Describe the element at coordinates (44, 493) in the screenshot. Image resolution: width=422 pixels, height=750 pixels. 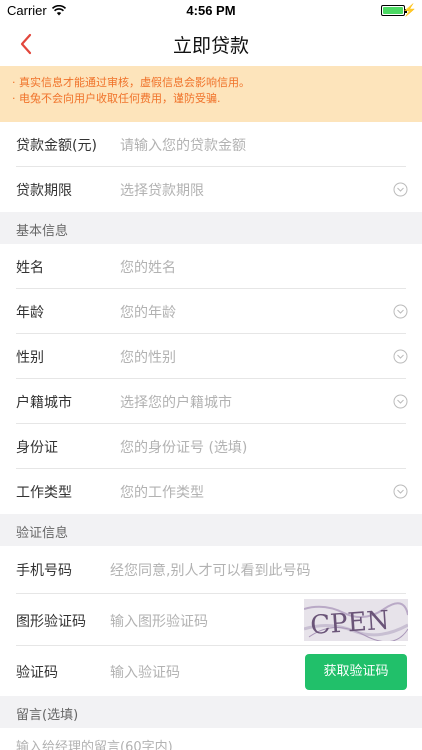
I see `job-label: 工作类型` at that location.